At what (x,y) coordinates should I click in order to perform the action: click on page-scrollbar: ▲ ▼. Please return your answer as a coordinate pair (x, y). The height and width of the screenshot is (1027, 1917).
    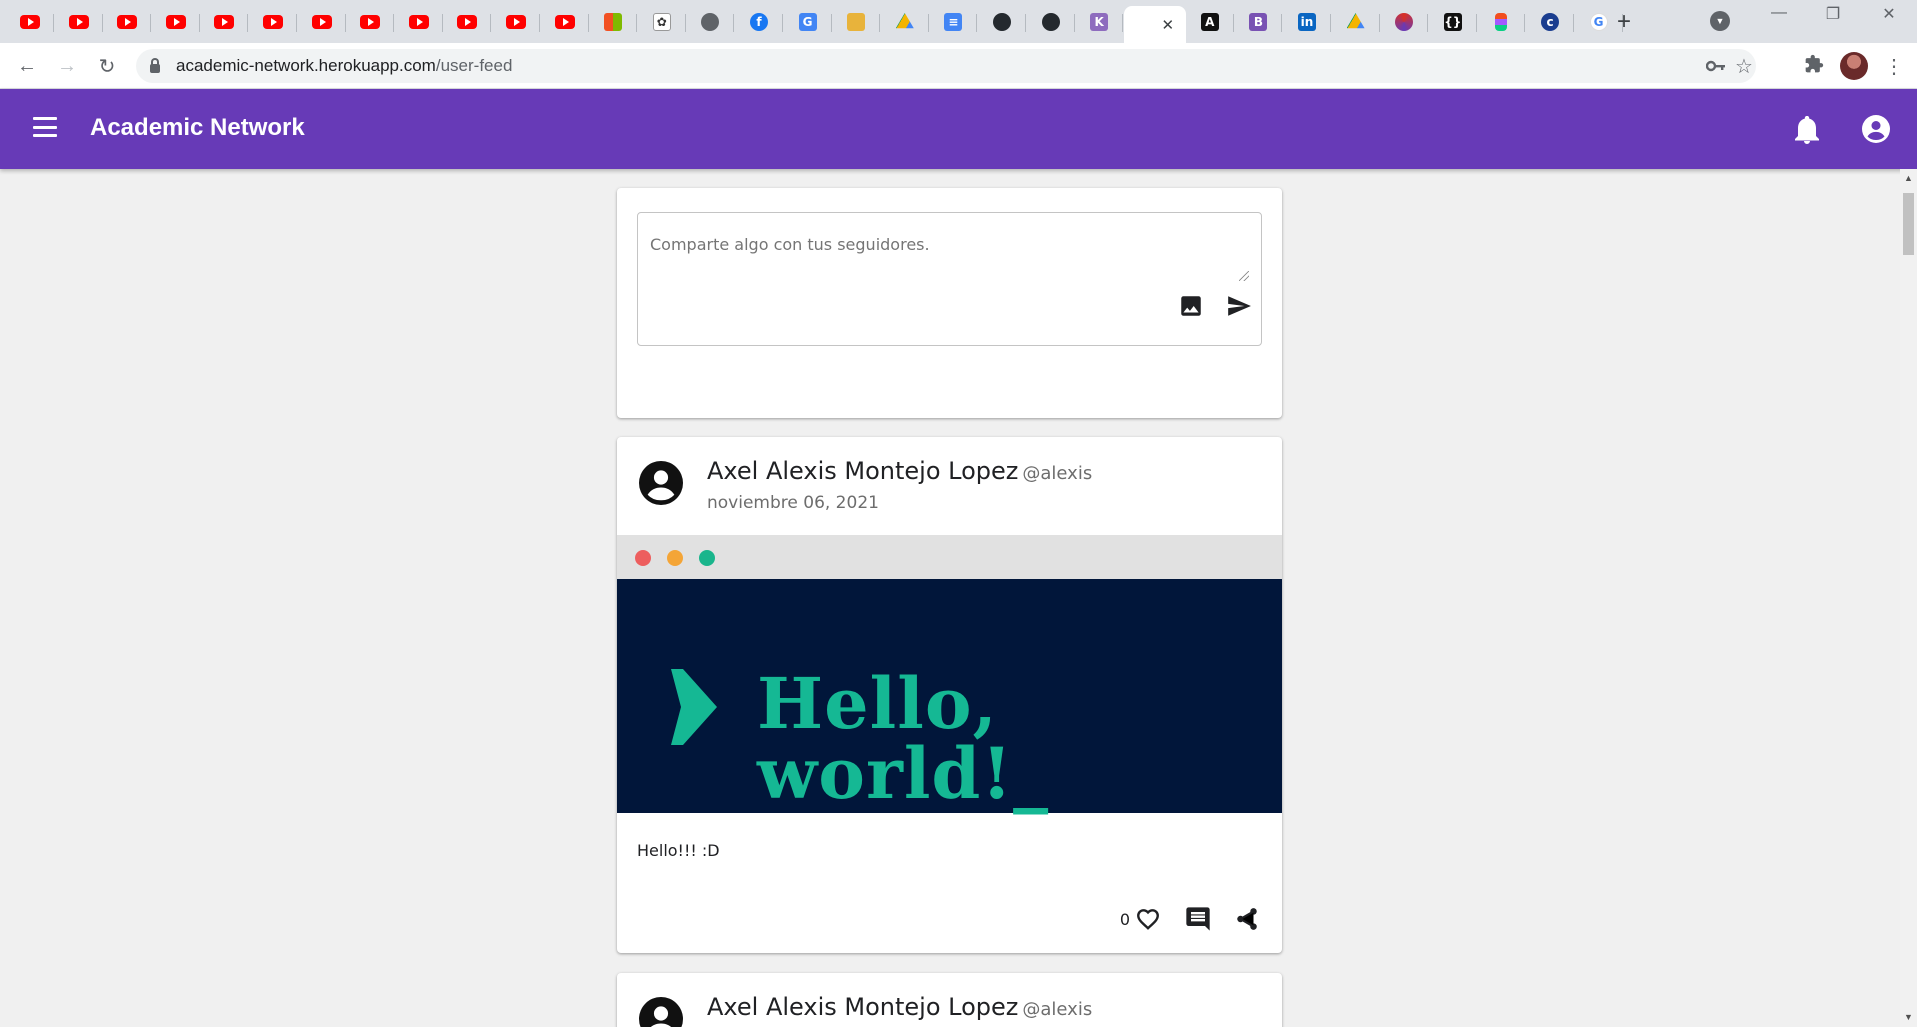
    Looking at the image, I should click on (1908, 598).